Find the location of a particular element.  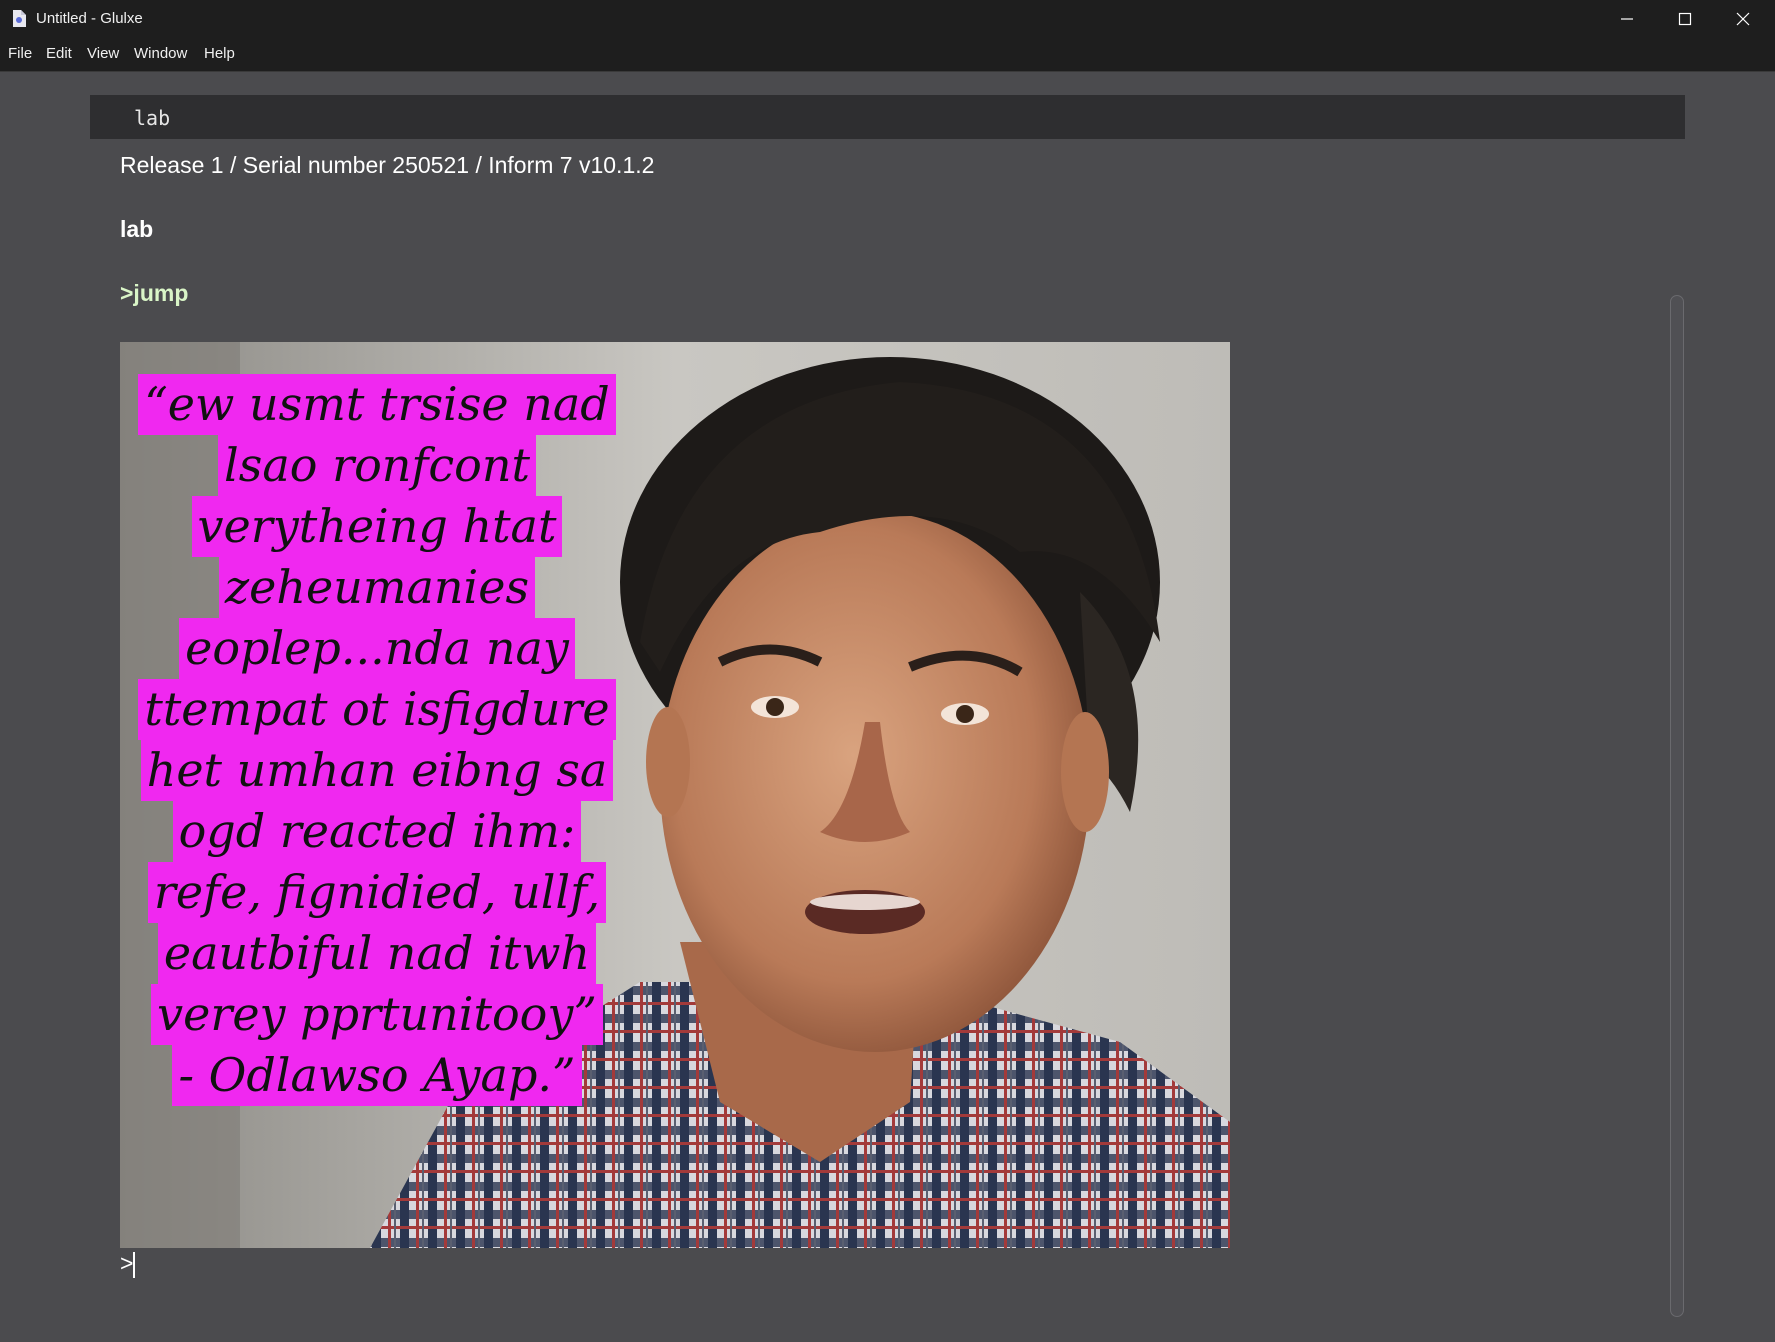

quote-line: verey pprtunitooy” is located at coordinates (377, 1014).